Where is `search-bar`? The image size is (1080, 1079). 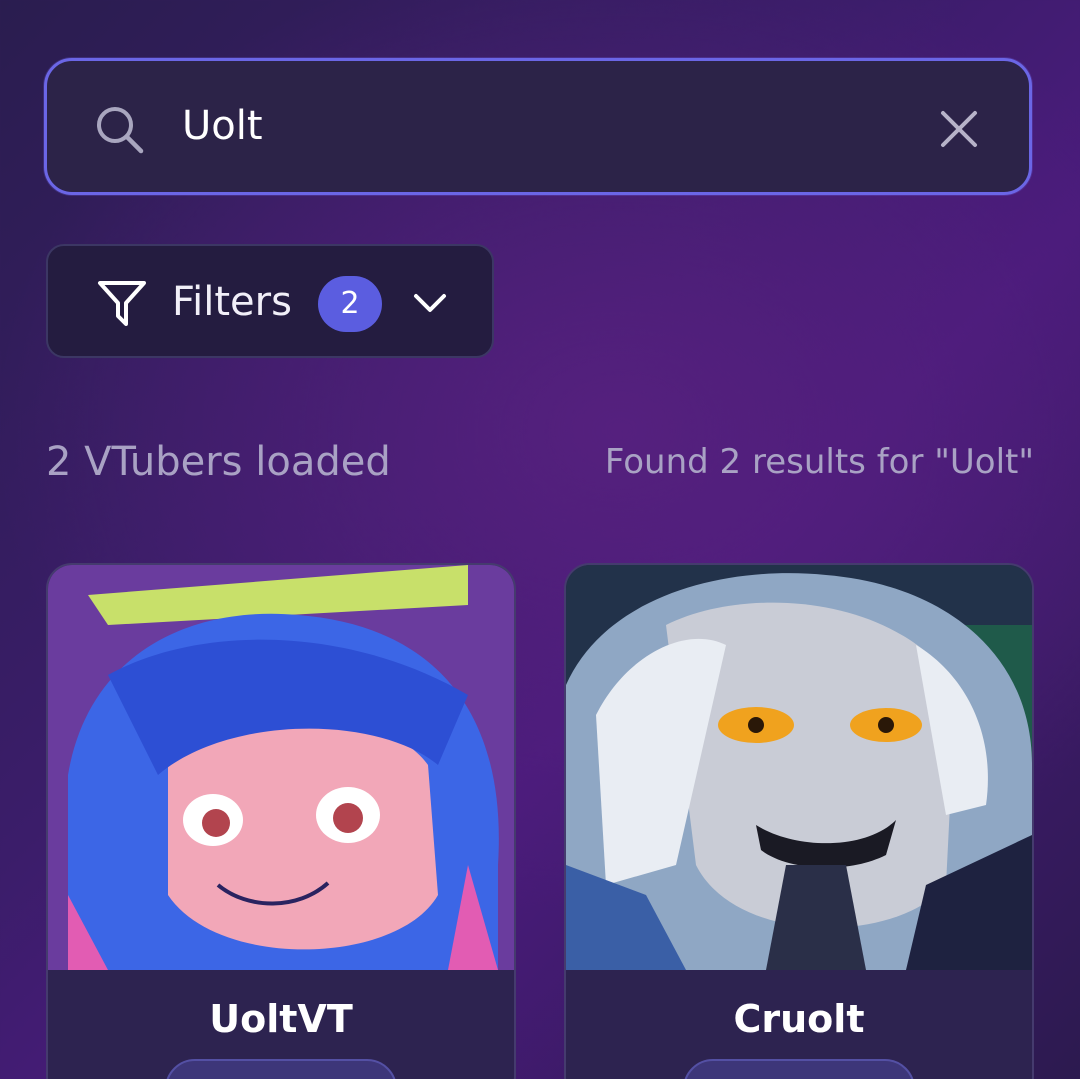 search-bar is located at coordinates (538, 126).